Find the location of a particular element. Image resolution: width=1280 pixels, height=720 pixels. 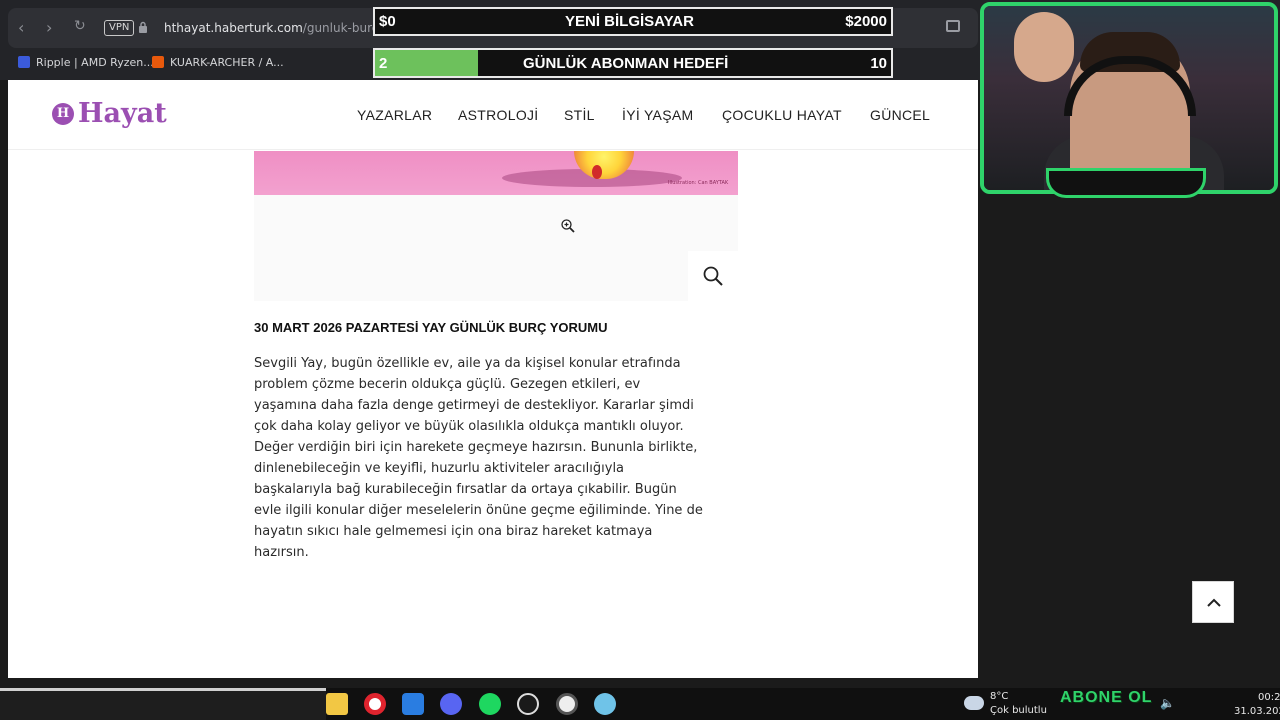

clock-date: 31.03.202 is located at coordinates (1257, 711).